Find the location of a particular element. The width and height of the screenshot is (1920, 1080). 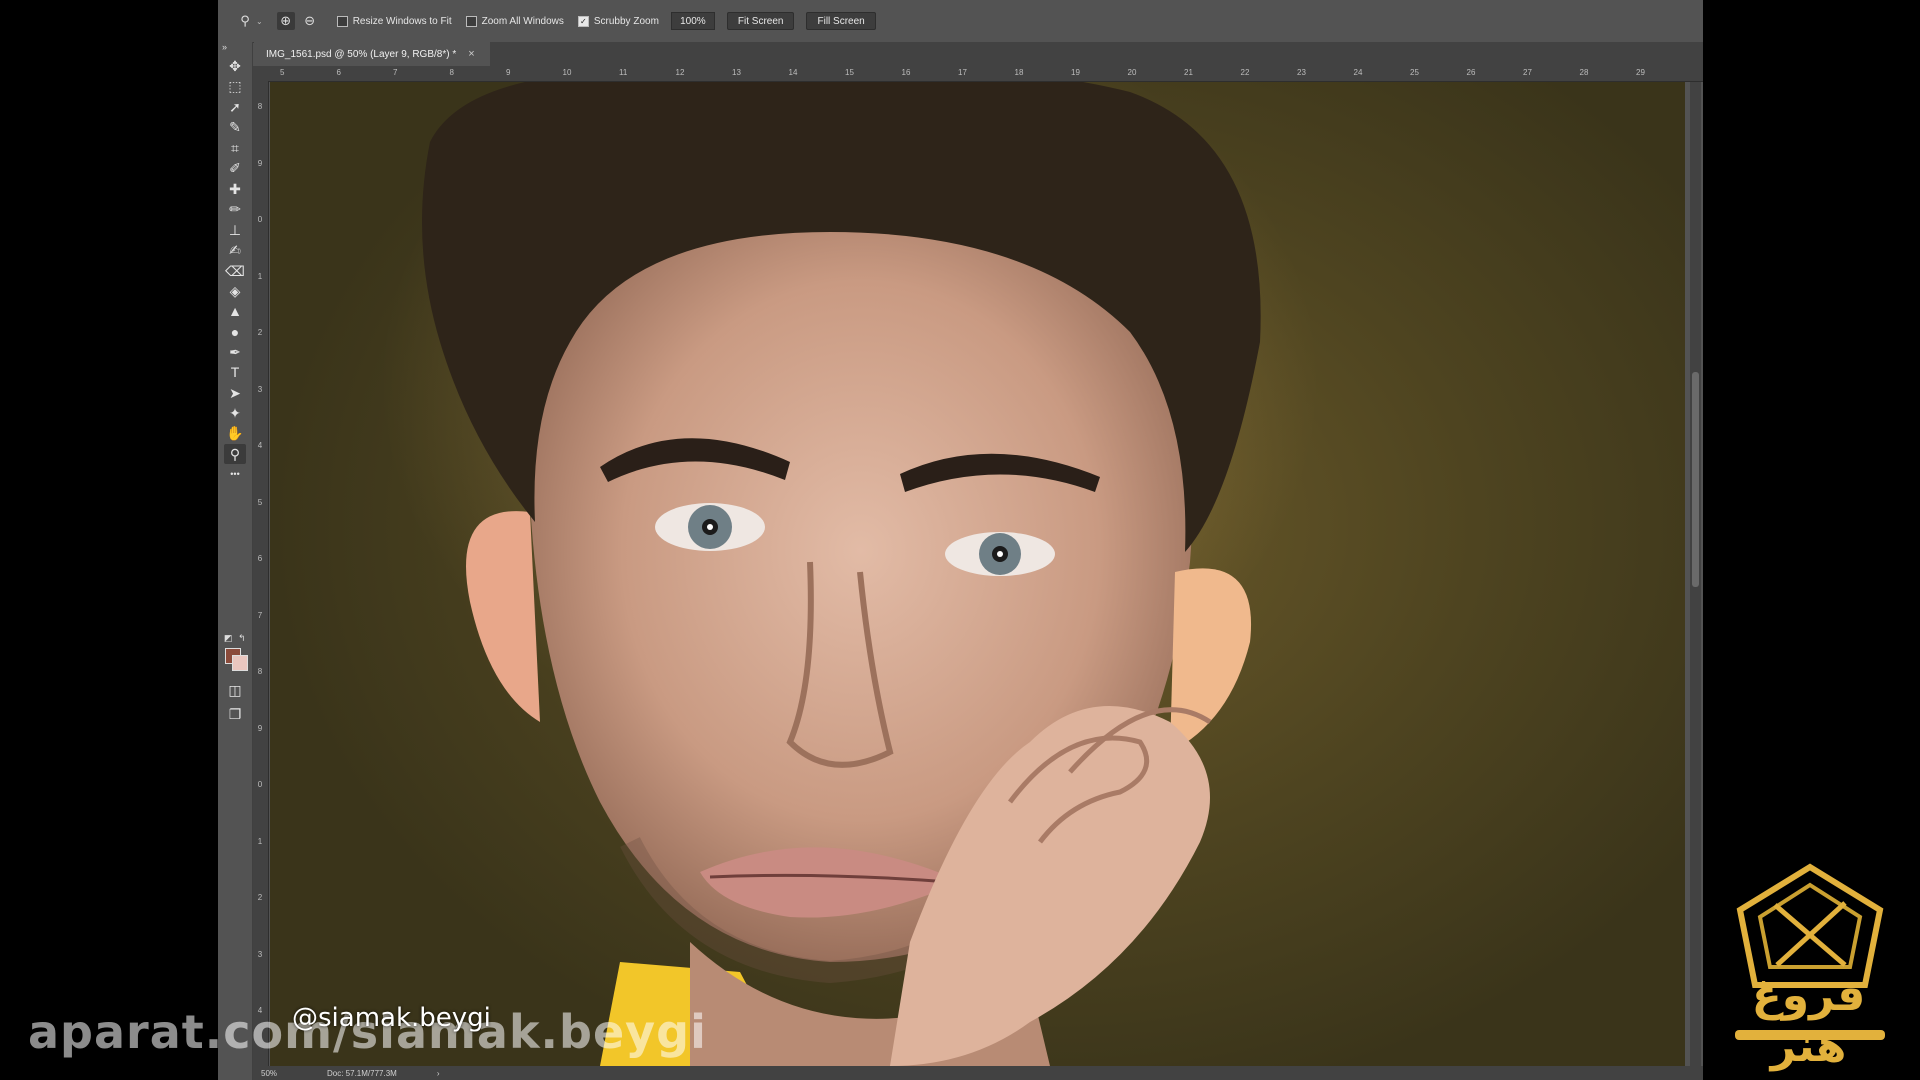

resize-windows-option: Resize Windows to Fit is located at coordinates (394, 21).